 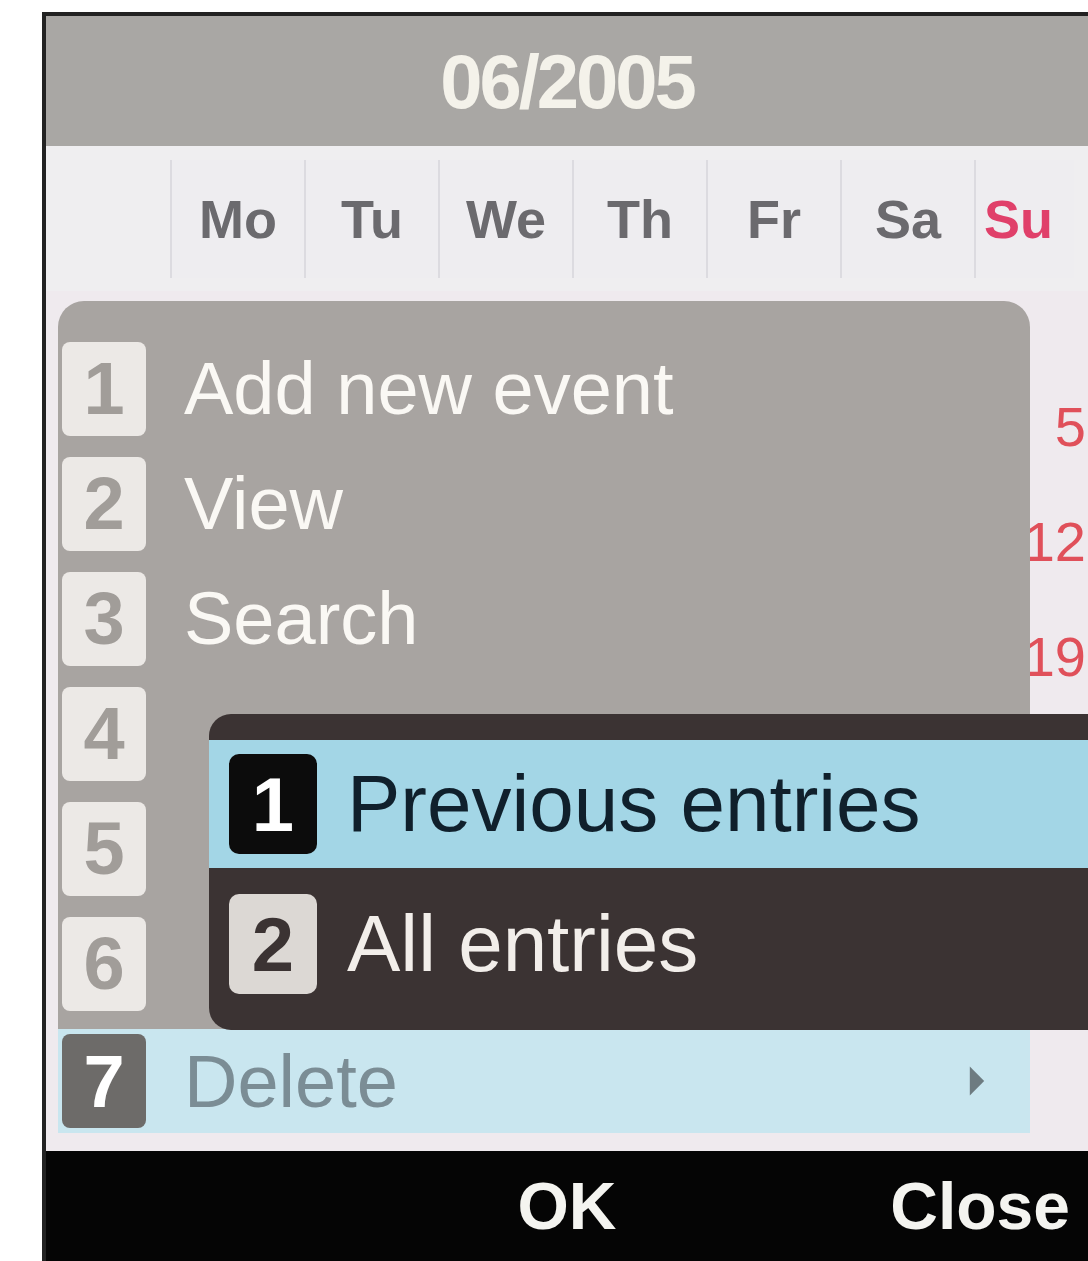 I want to click on menu-item: 5, so click(x=104, y=848).